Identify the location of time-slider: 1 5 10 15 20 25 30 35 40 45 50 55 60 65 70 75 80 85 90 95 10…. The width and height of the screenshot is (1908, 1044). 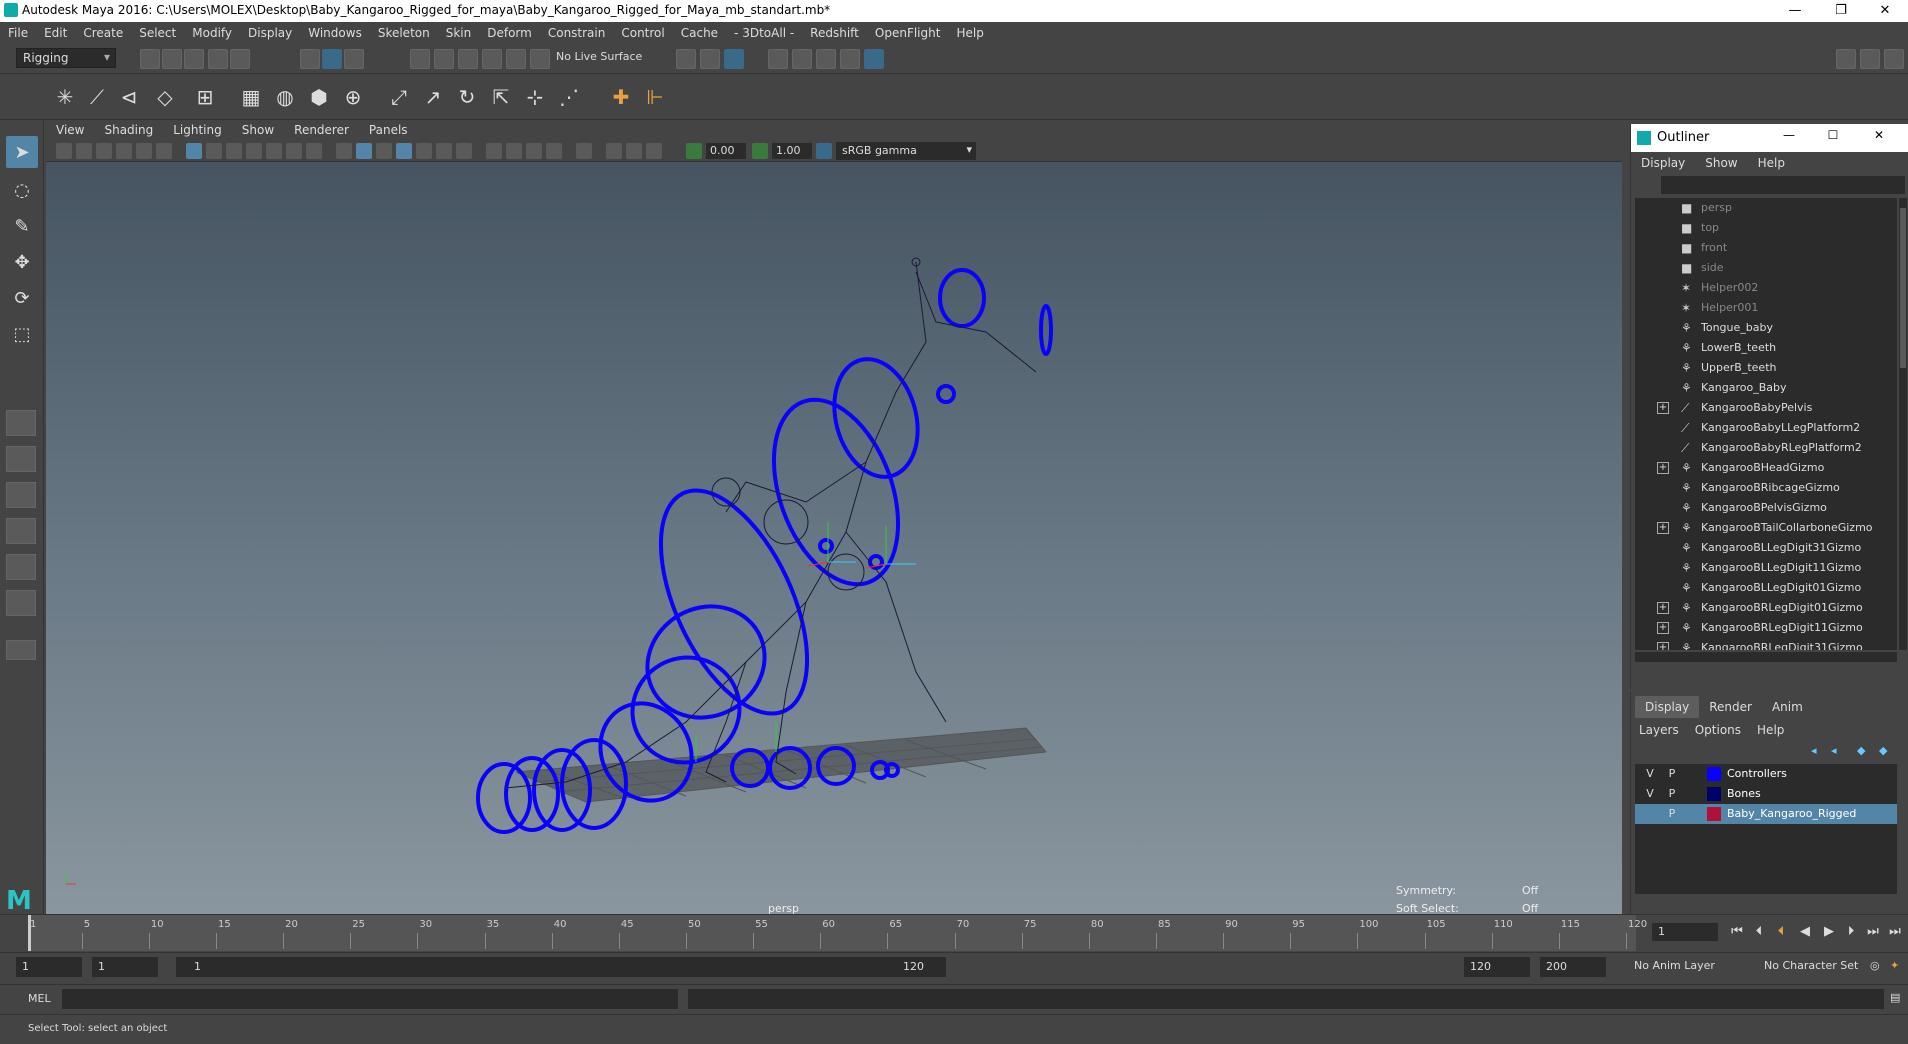
(954, 932).